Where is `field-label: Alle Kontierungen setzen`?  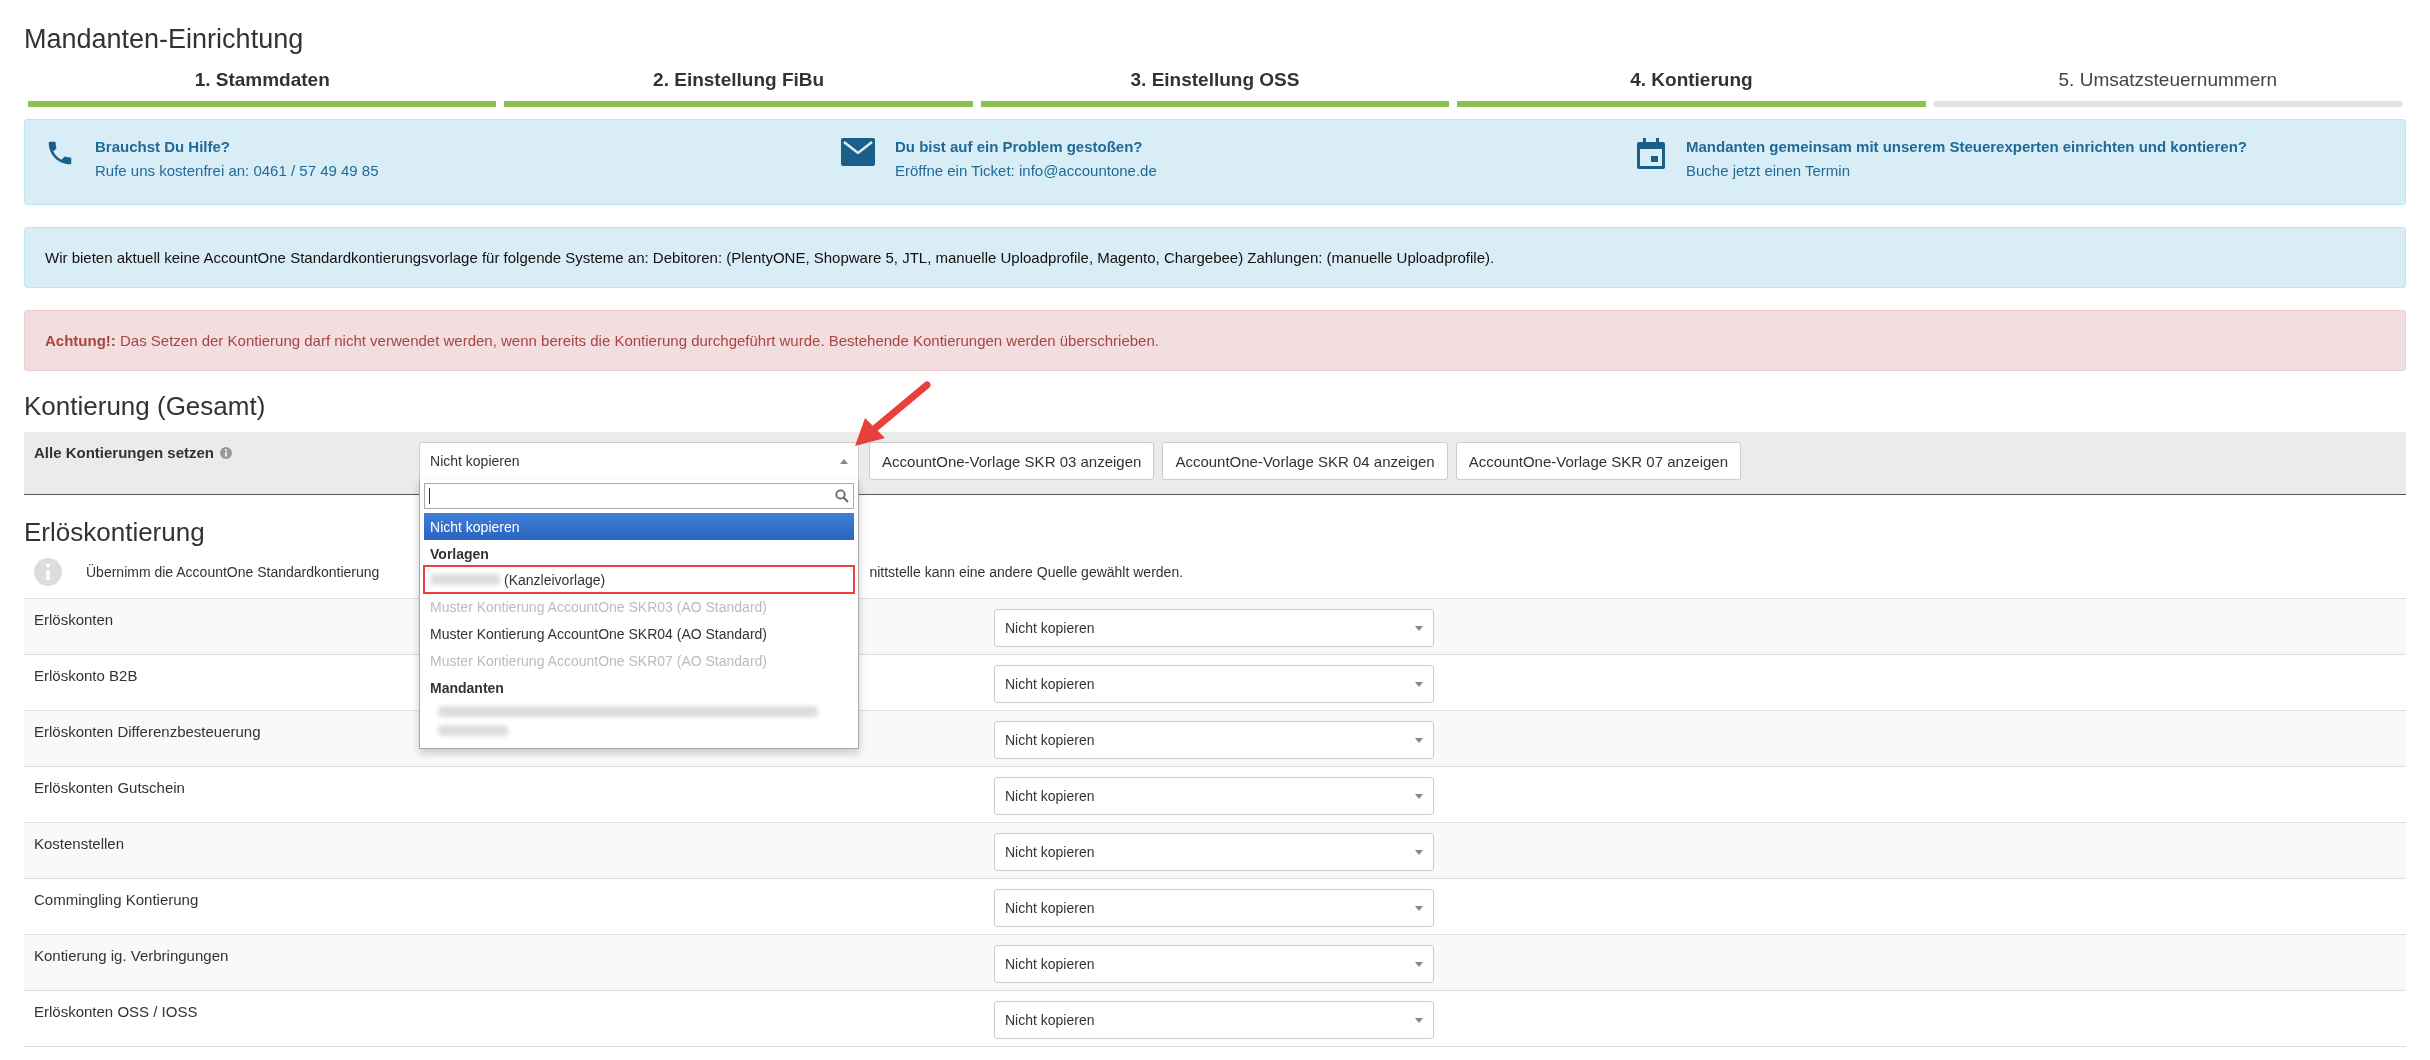
field-label: Alle Kontierungen setzen is located at coordinates (124, 452).